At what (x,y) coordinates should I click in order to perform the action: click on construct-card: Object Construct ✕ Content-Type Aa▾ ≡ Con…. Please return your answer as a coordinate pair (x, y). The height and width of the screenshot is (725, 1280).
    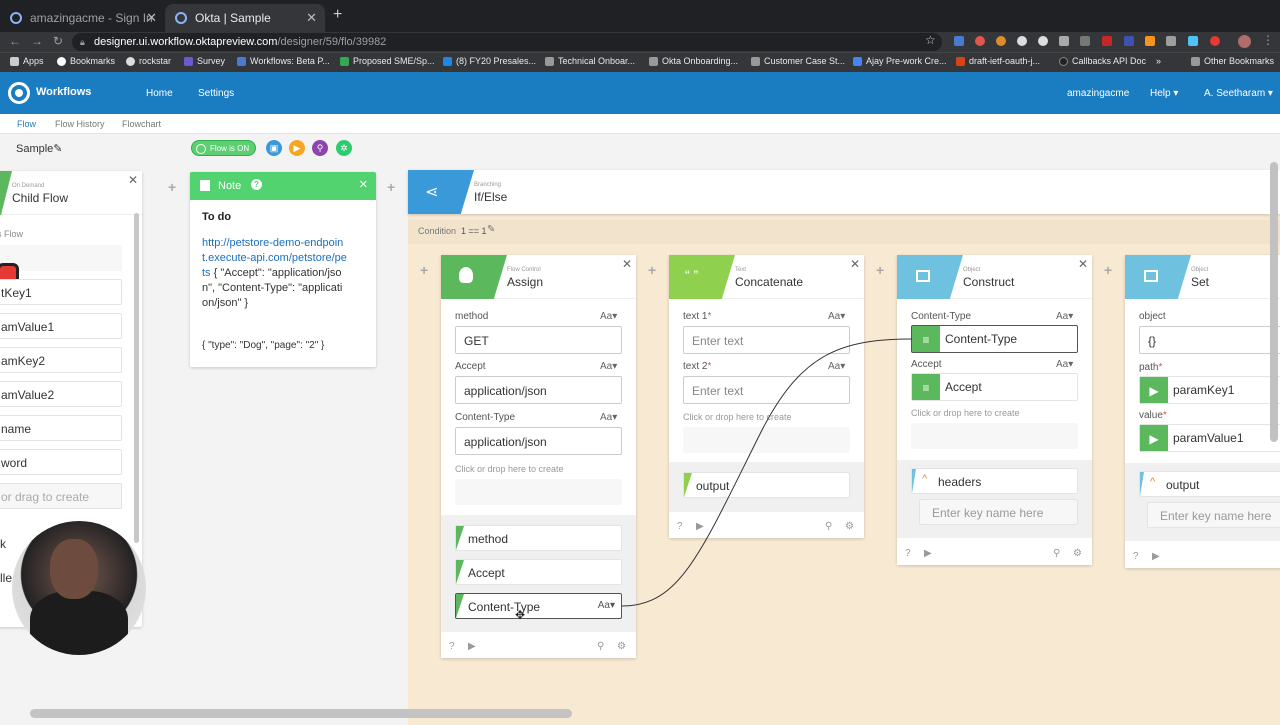
    Looking at the image, I should click on (994, 410).